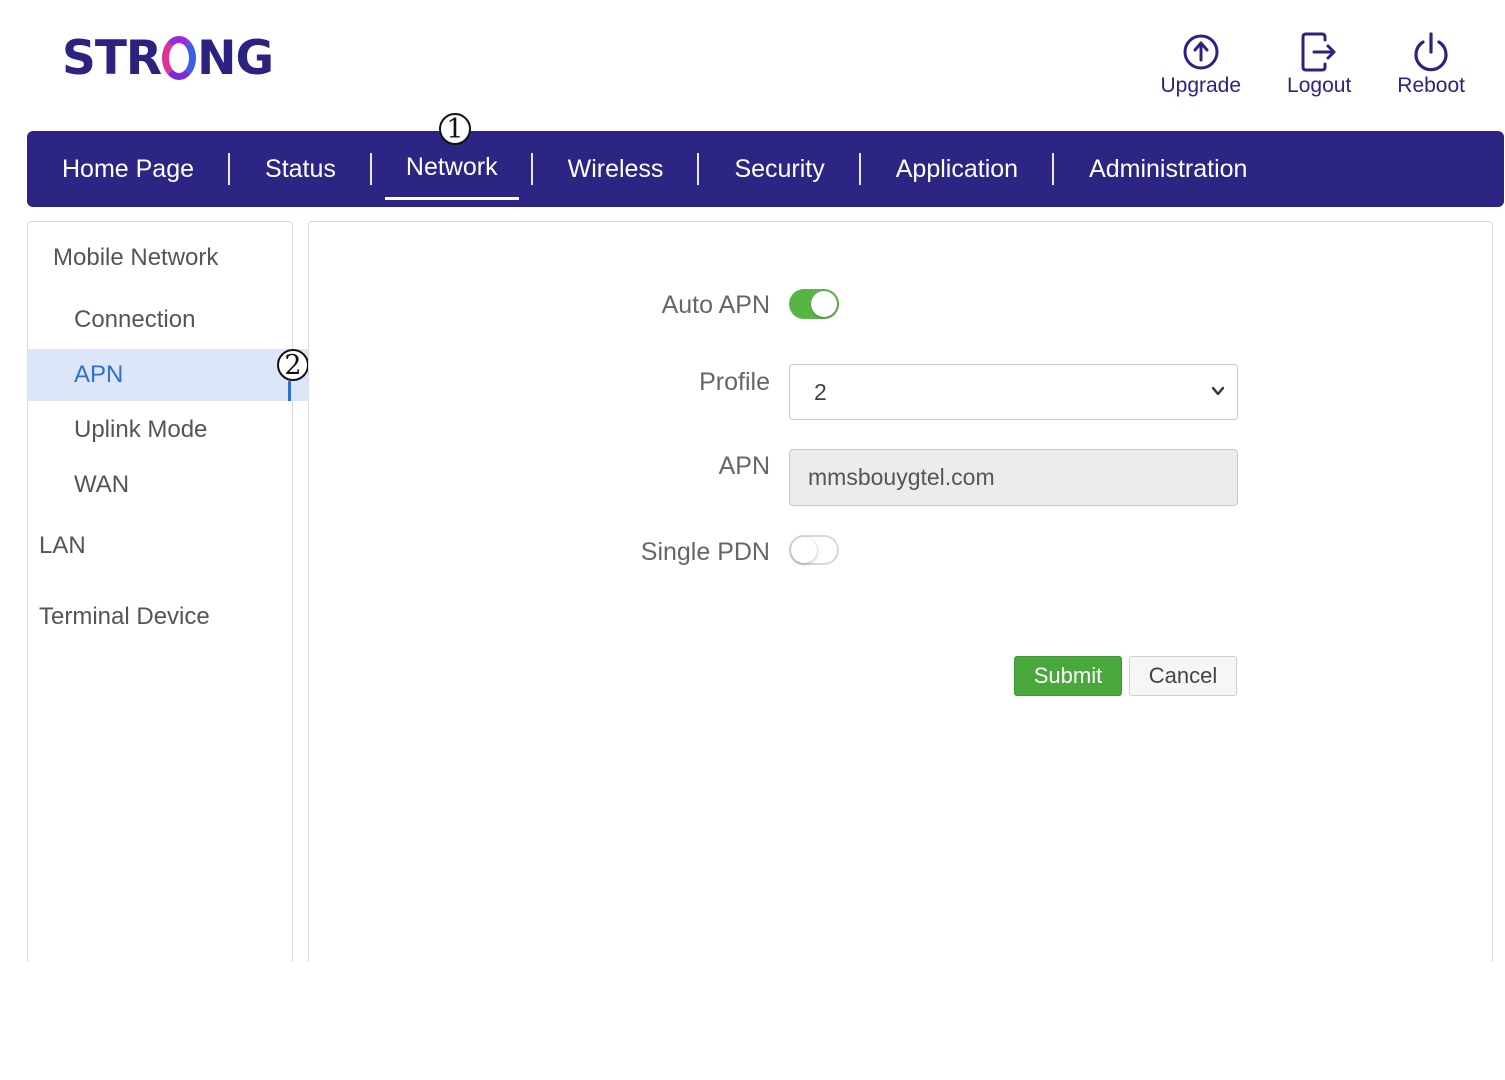  What do you see at coordinates (705, 552) in the screenshot?
I see `single-pdn-label: Single PDN` at bounding box center [705, 552].